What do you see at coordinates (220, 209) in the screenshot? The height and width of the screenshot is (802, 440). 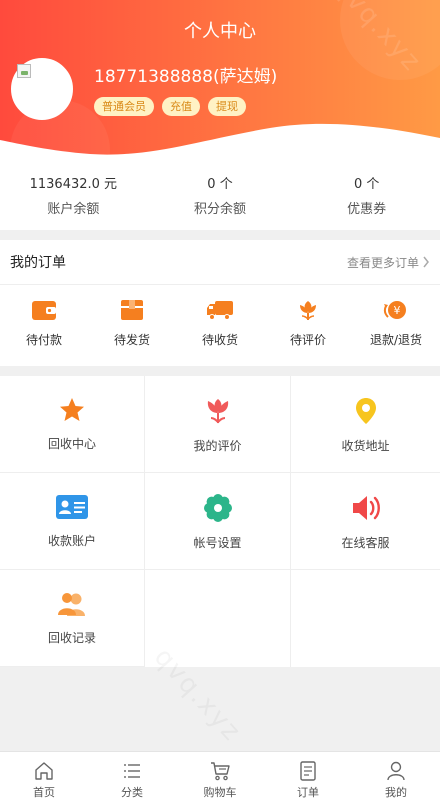 I see `stat-label: 积分余额` at bounding box center [220, 209].